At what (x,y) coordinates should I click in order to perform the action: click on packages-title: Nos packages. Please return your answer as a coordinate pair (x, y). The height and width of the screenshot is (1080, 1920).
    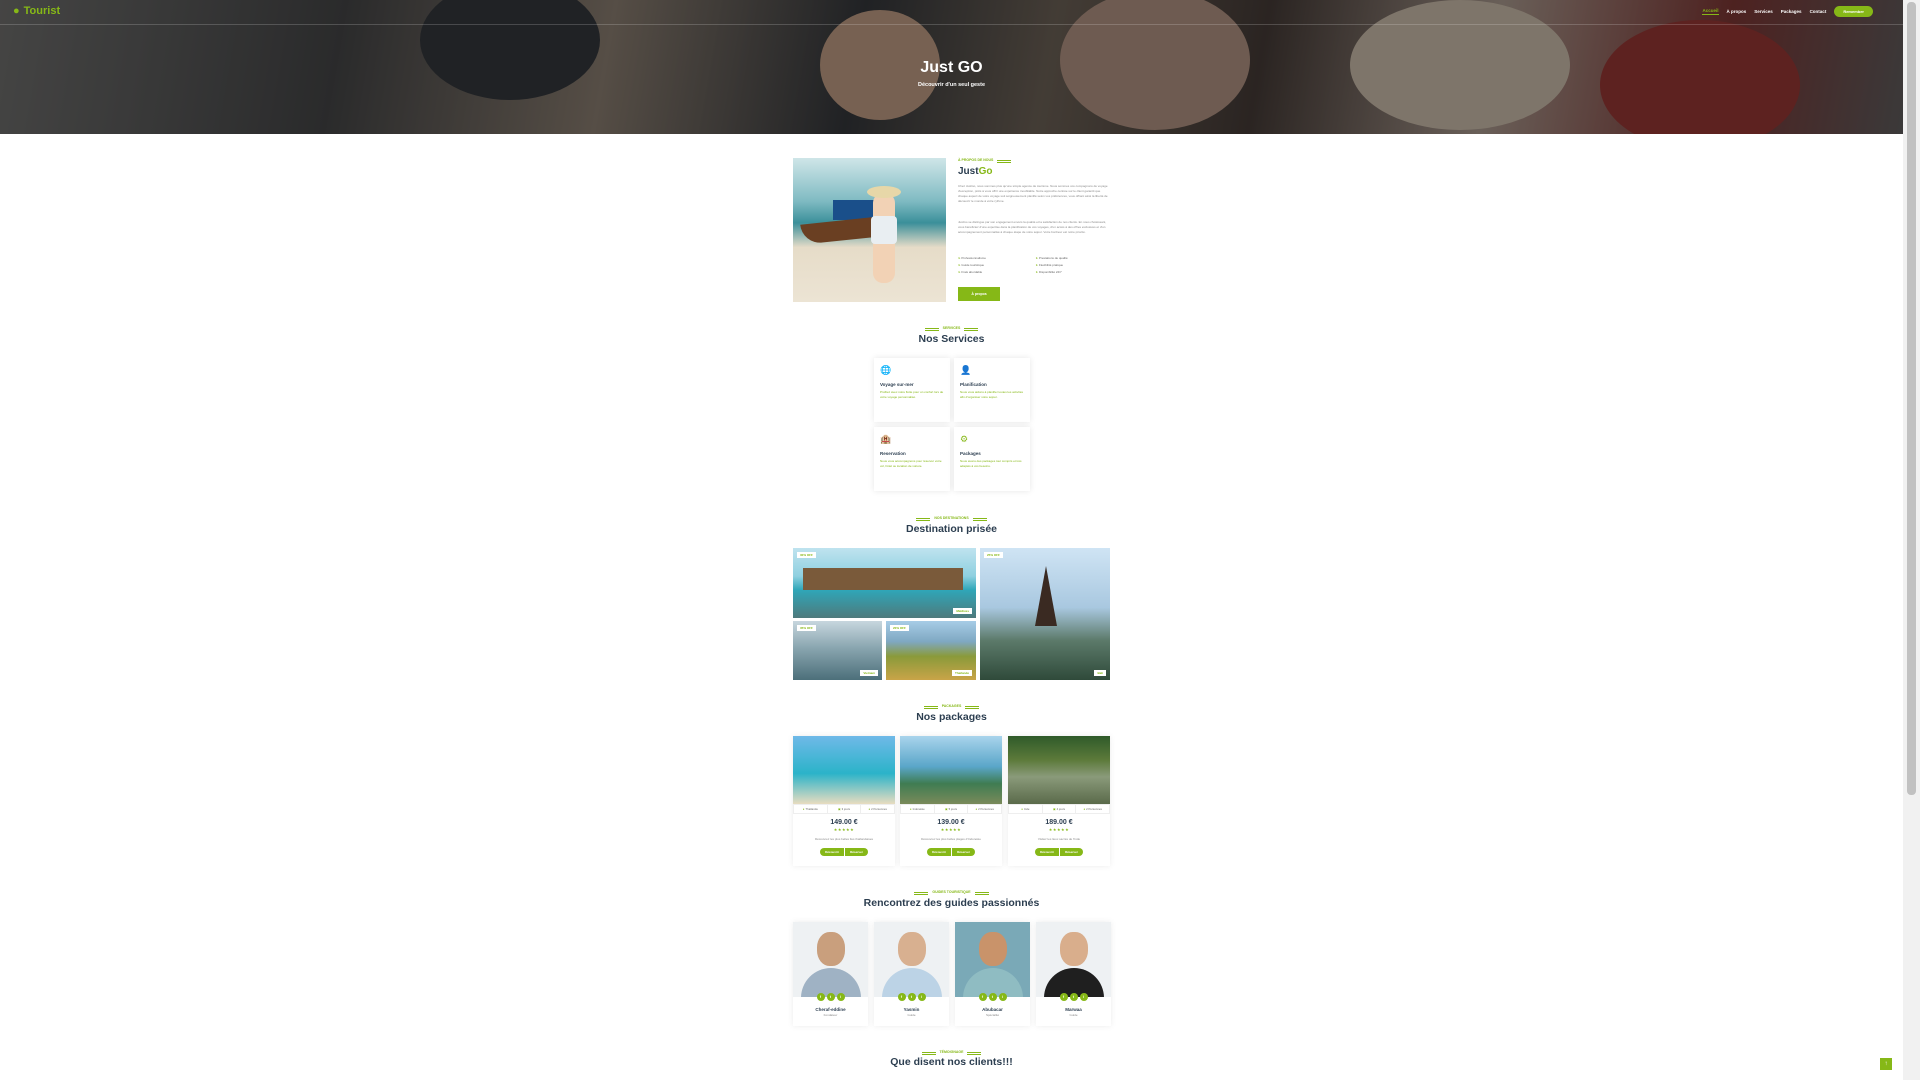
    Looking at the image, I should click on (951, 717).